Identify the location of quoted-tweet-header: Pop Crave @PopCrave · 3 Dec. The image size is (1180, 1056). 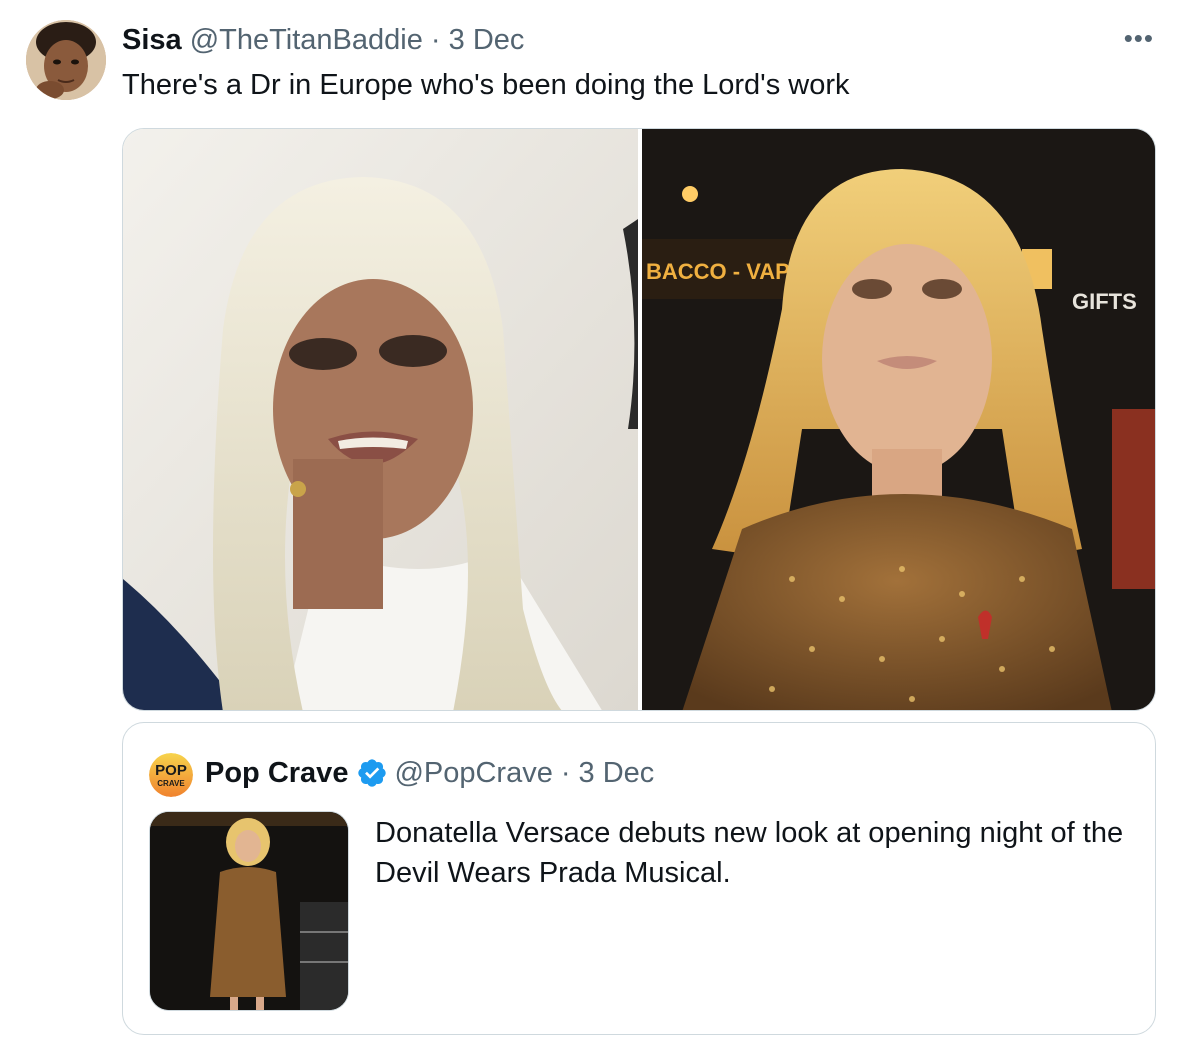
(429, 773).